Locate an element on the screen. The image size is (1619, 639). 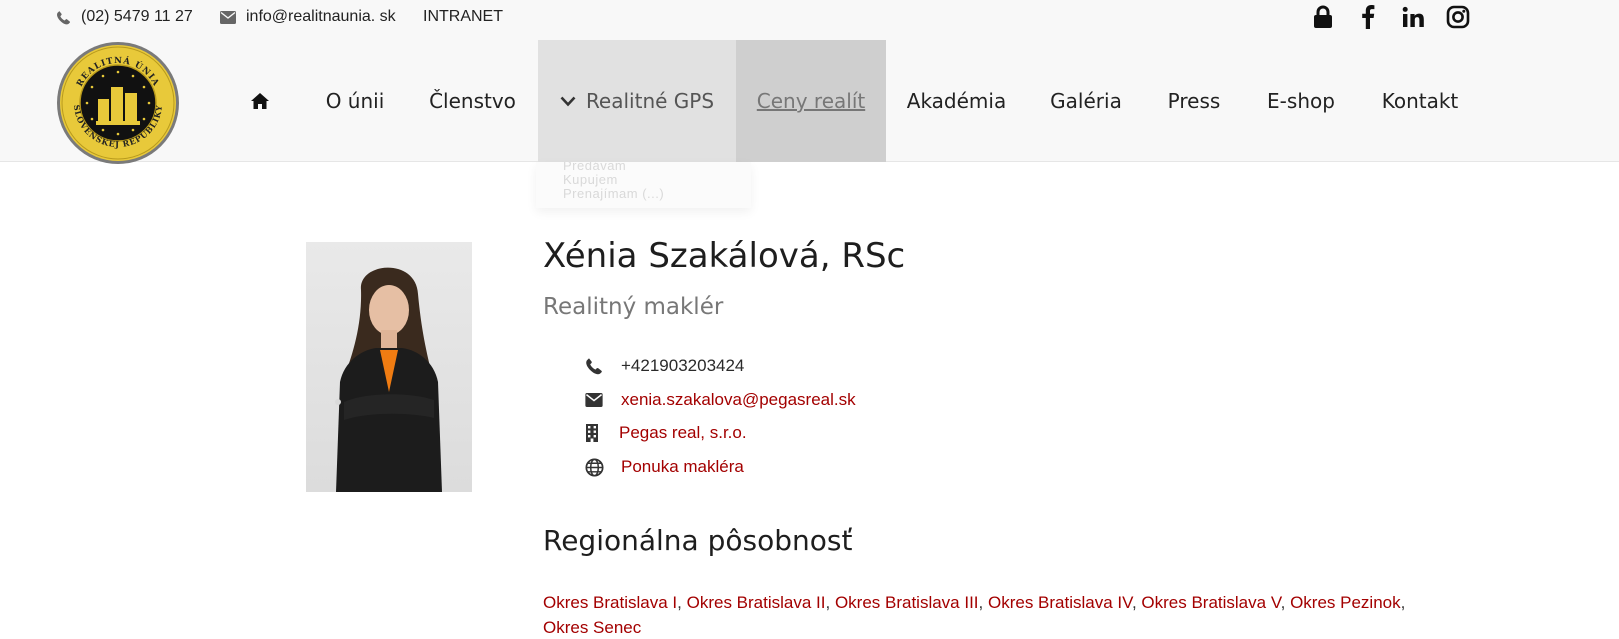
nav-press-label: Press is located at coordinates (1194, 101).